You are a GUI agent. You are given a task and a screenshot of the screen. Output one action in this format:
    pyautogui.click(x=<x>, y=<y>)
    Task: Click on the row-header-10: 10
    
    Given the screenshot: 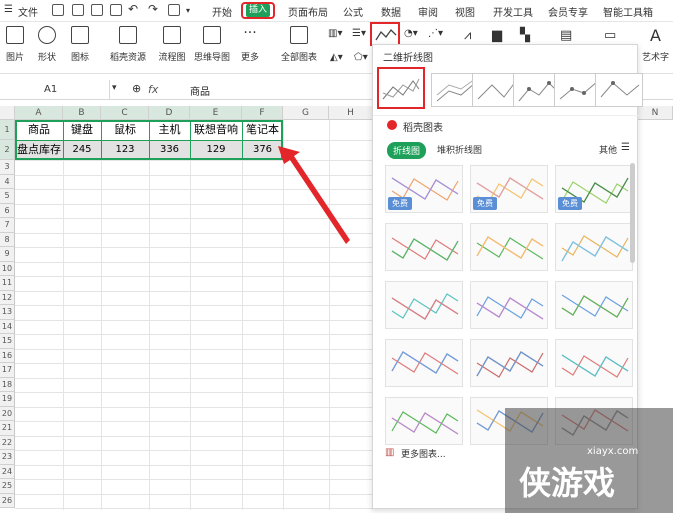 What is the action you would take?
    pyautogui.click(x=7, y=268)
    